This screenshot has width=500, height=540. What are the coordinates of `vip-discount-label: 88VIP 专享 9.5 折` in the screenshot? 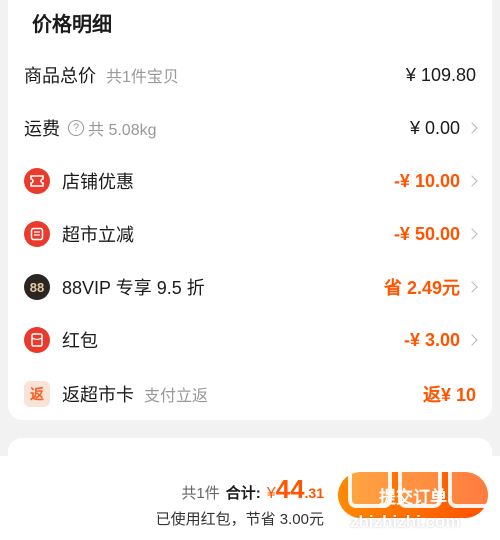 It's located at (133, 288).